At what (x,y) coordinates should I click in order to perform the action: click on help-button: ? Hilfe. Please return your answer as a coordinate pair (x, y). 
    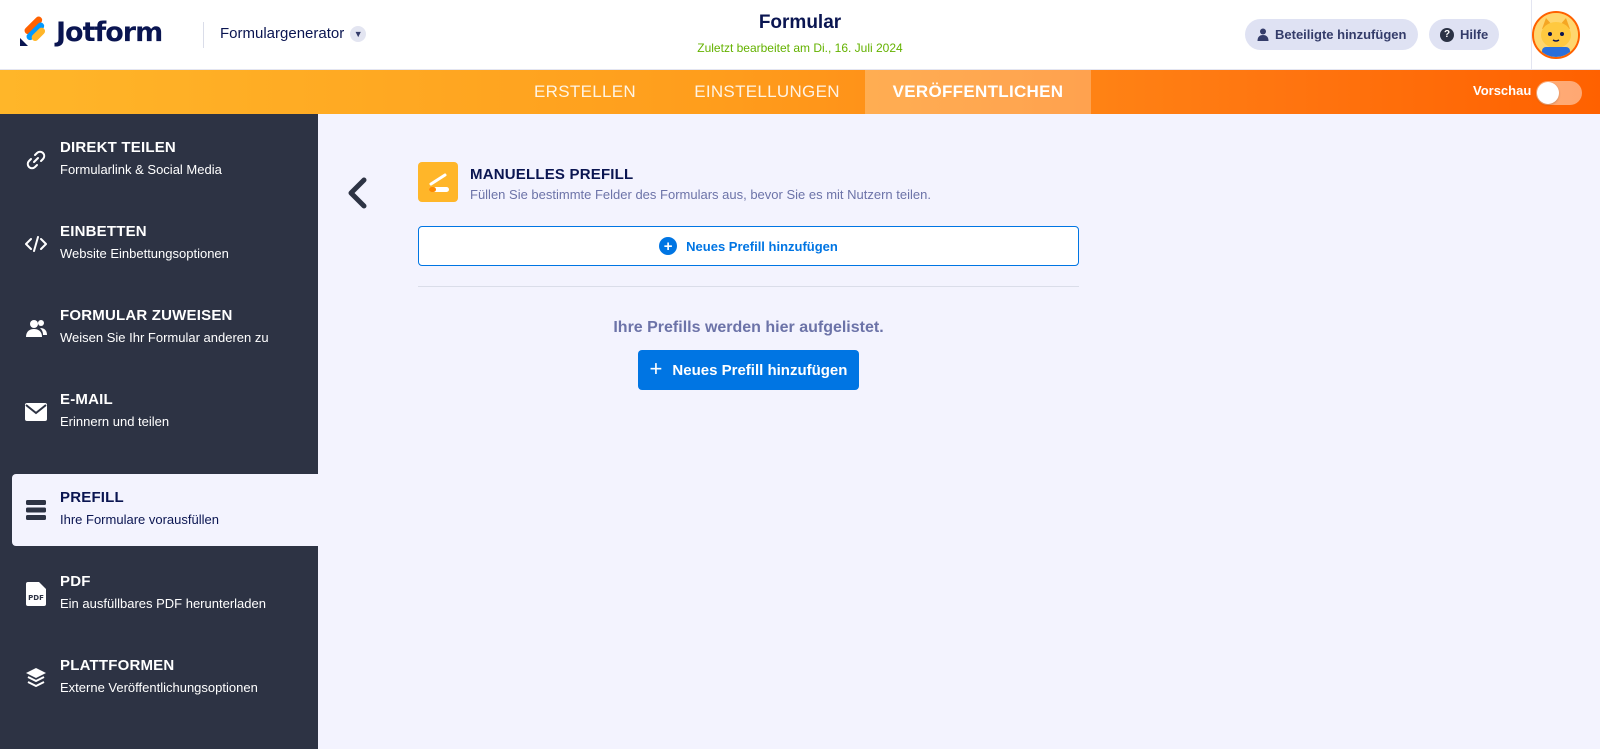
    Looking at the image, I should click on (1464, 34).